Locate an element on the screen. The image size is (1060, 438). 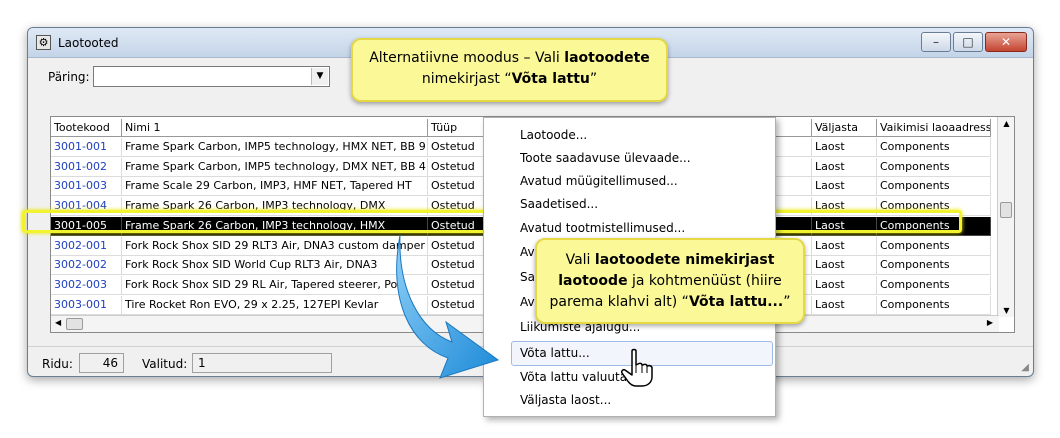
callout-2-text-end: ” is located at coordinates (787, 302).